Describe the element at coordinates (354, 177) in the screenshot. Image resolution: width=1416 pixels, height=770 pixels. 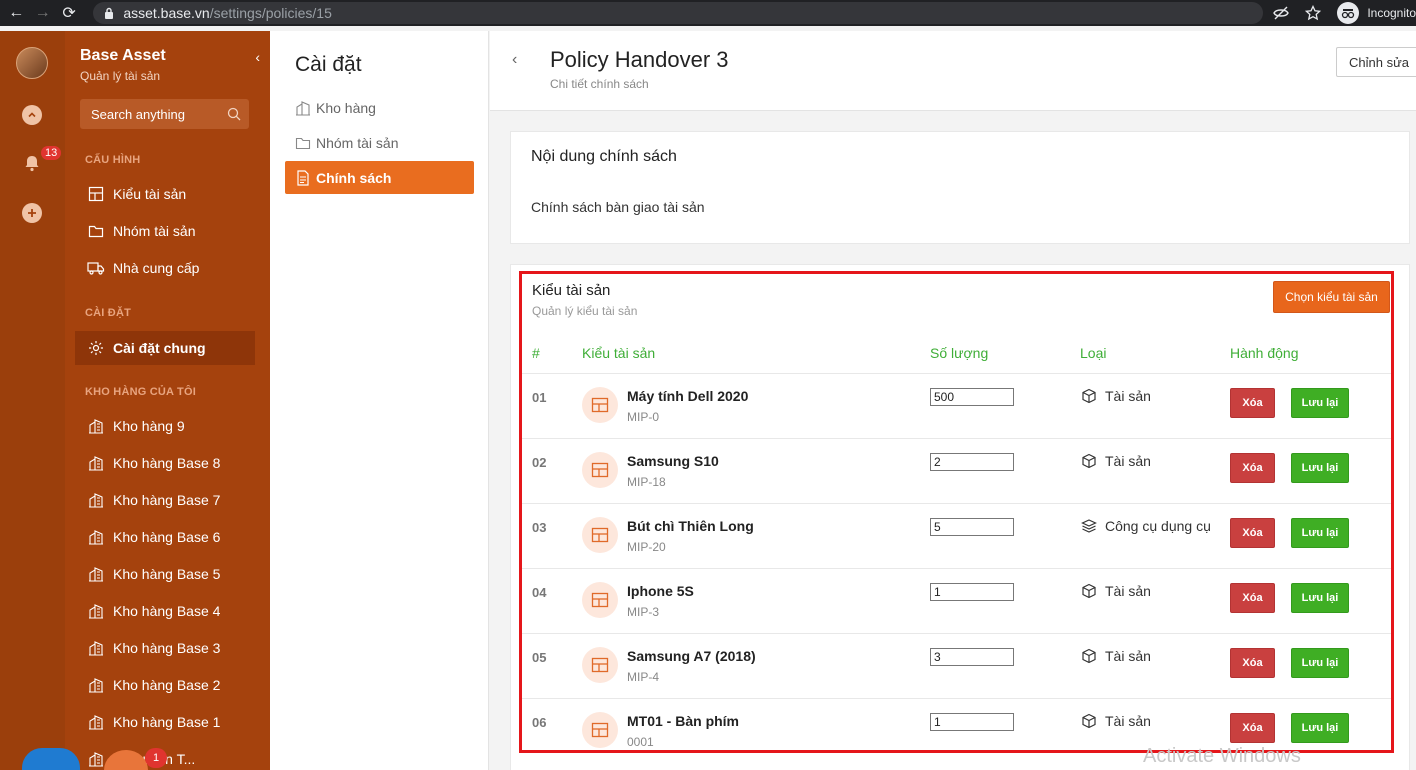
I see `settings-item-label: Chính sách` at that location.